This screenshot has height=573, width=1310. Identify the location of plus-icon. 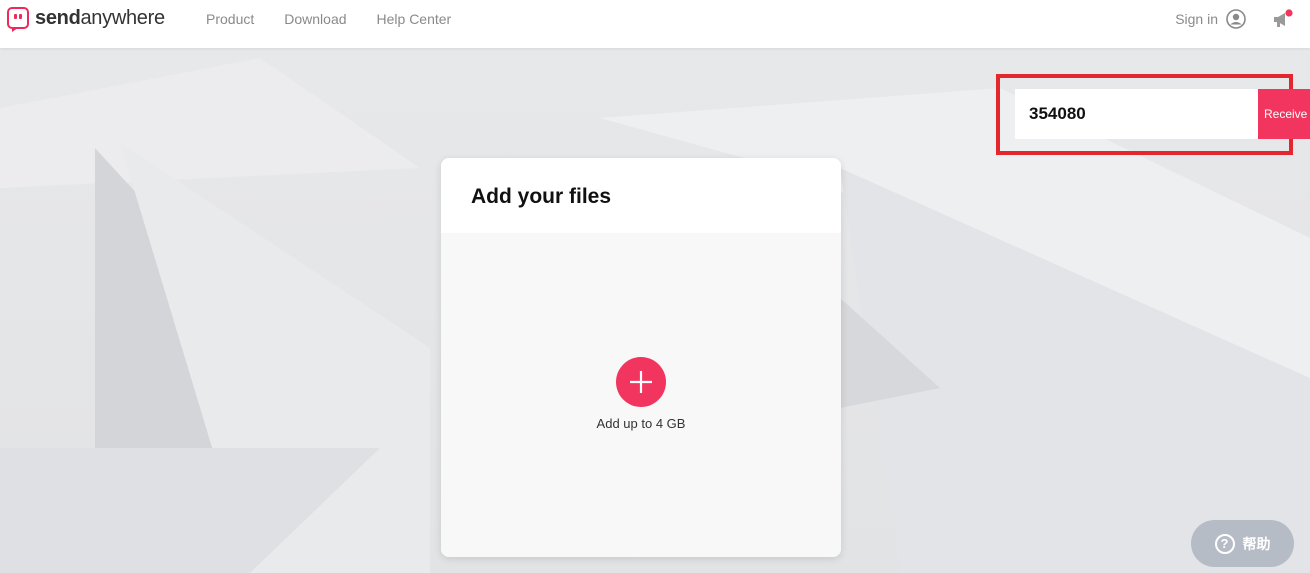
(641, 382).